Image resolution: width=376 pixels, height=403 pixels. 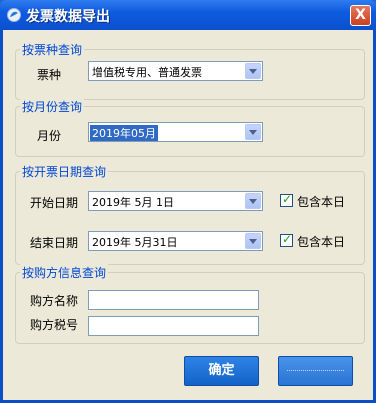 I want to click on month-value: 2019年05月, so click(x=124, y=133).